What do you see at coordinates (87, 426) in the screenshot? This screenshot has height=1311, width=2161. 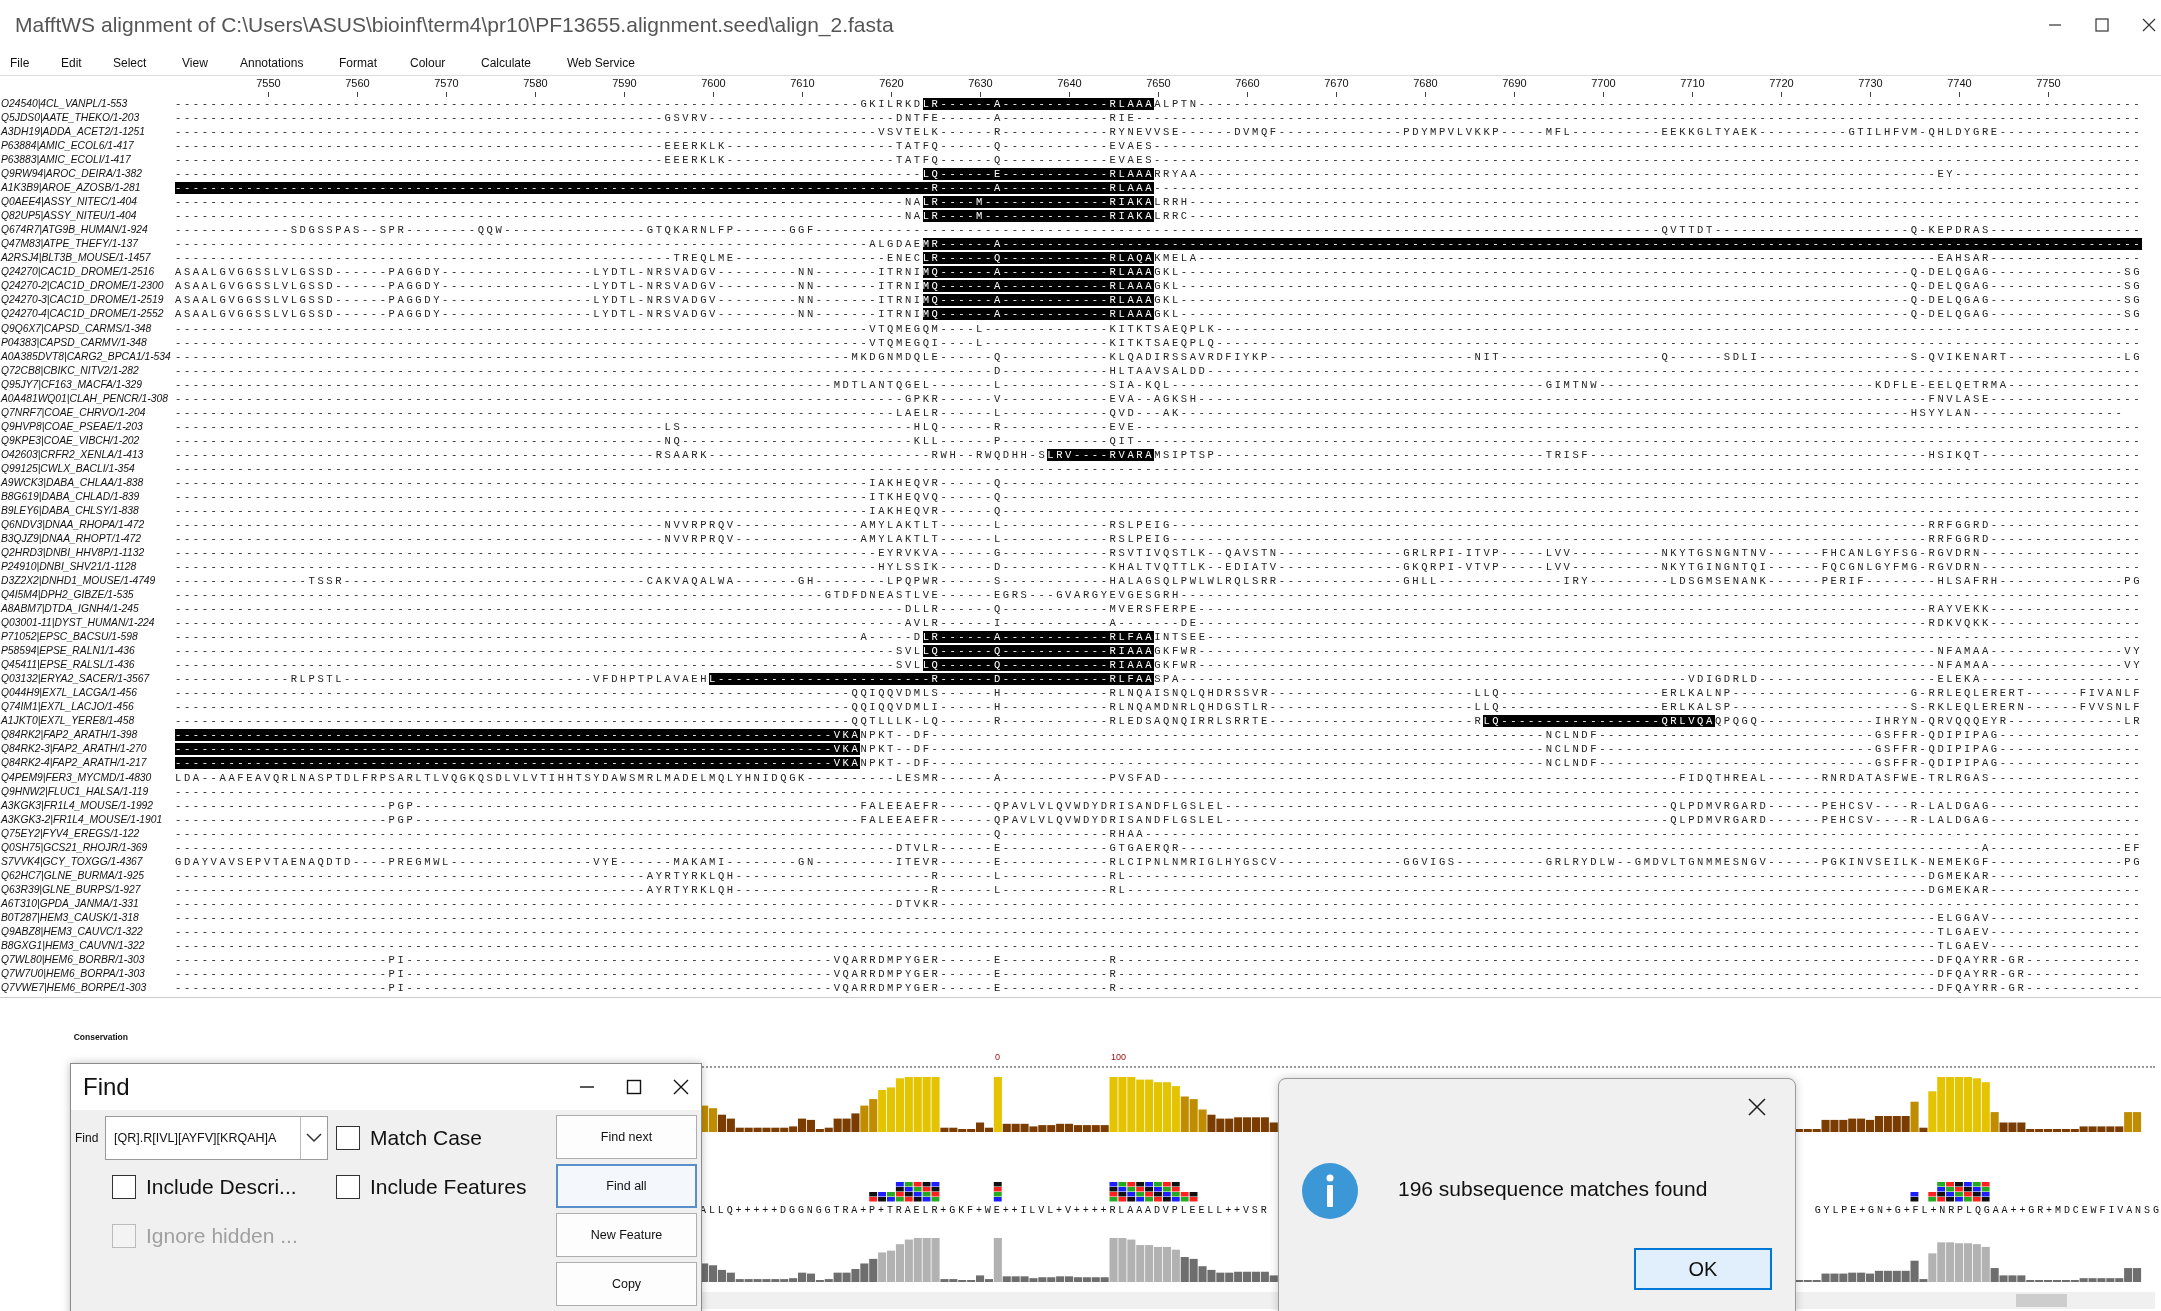 I see `sequence-name: Q9HVP8|COAE_PSEAE/1-203` at bounding box center [87, 426].